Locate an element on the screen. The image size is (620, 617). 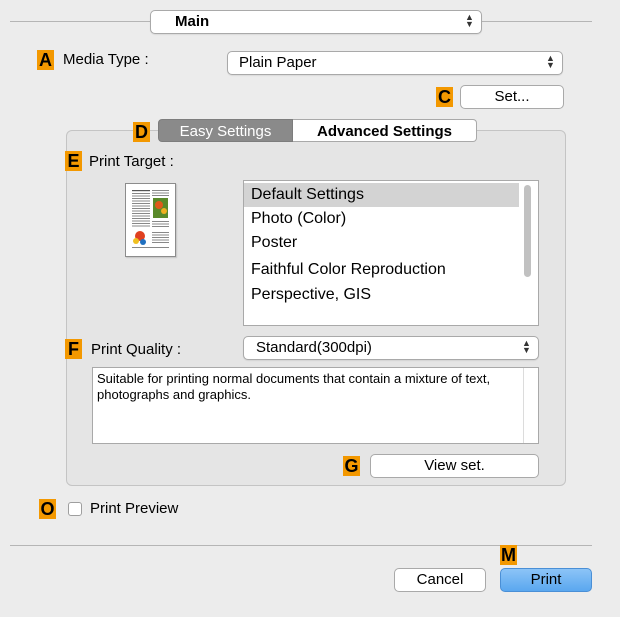
cancel-button: Cancel is located at coordinates (440, 580).